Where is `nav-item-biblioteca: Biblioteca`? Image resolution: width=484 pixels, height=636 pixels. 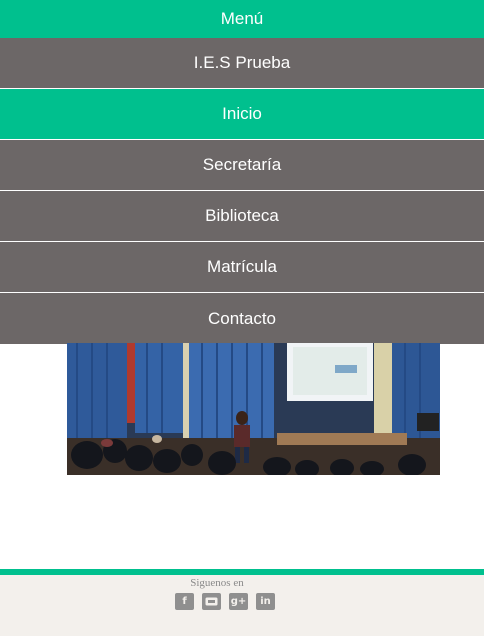
nav-item-biblioteca: Biblioteca is located at coordinates (242, 216).